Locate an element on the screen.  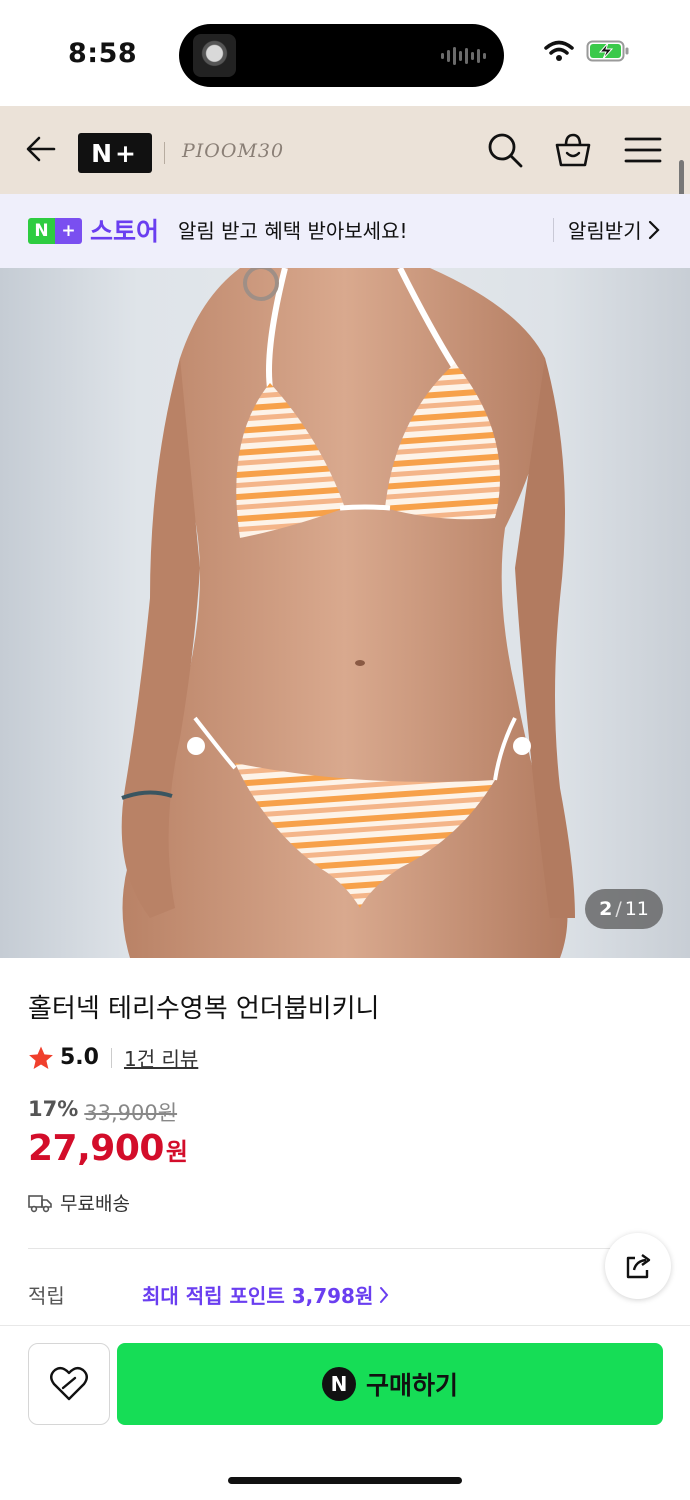
store-name: PIOOM30 is located at coordinates (233, 151).